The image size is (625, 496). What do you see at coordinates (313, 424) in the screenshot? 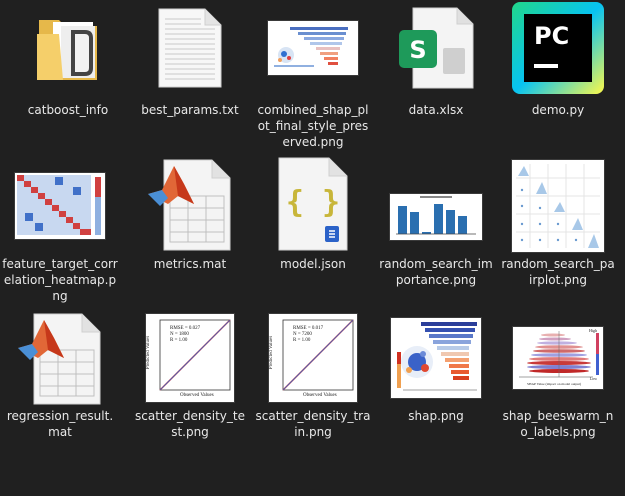
I see `file-label: scatter_density_train.png` at bounding box center [313, 424].